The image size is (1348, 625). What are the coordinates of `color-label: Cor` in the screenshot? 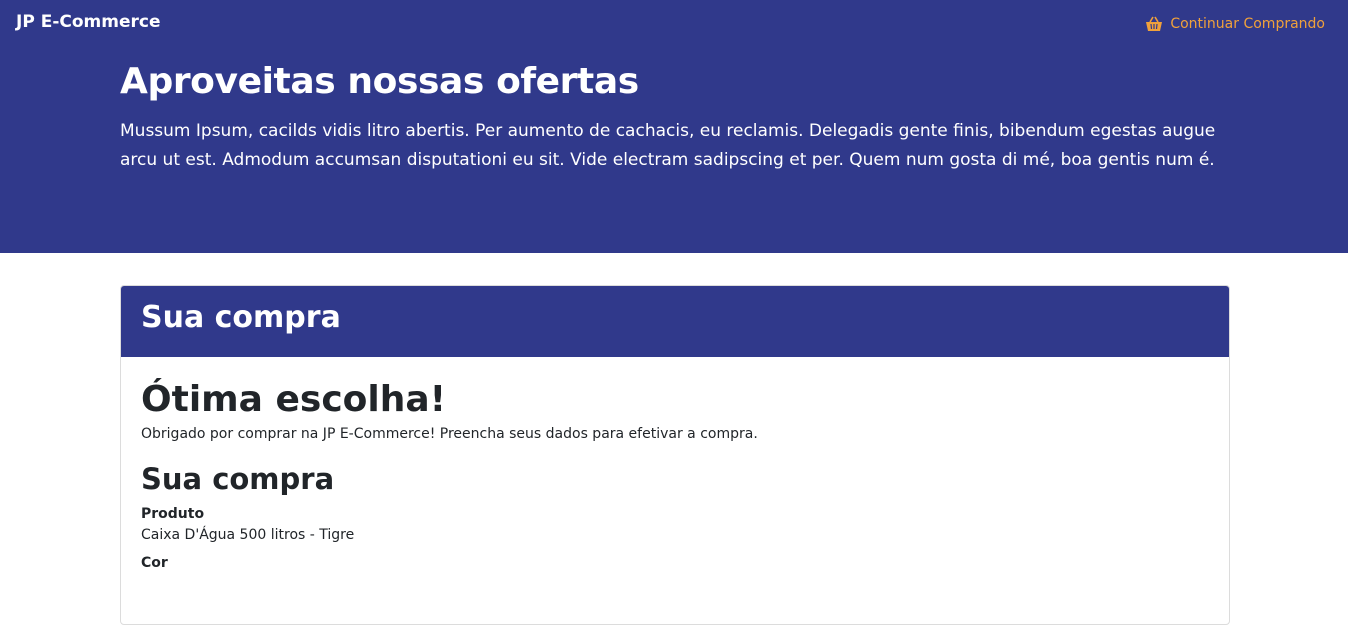 It's located at (154, 563).